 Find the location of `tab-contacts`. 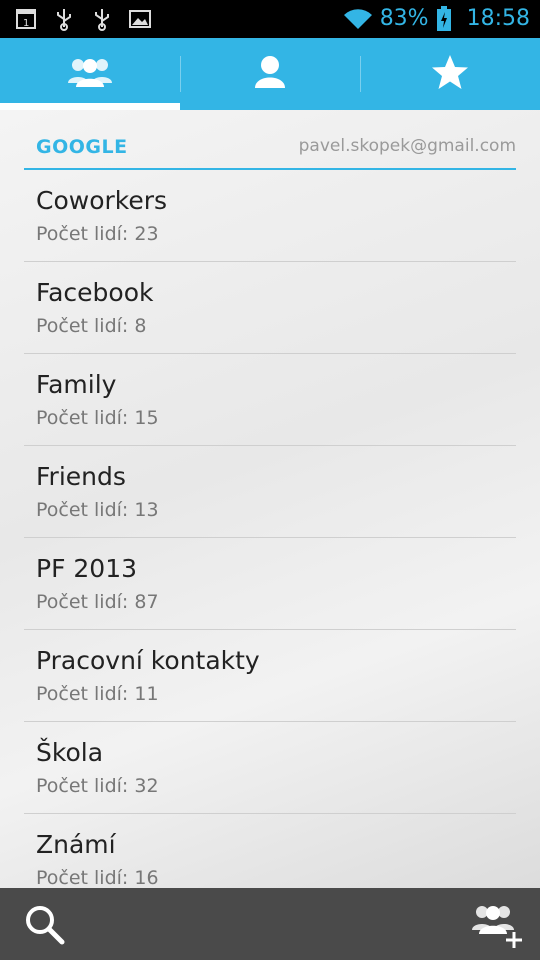

tab-contacts is located at coordinates (270, 74).